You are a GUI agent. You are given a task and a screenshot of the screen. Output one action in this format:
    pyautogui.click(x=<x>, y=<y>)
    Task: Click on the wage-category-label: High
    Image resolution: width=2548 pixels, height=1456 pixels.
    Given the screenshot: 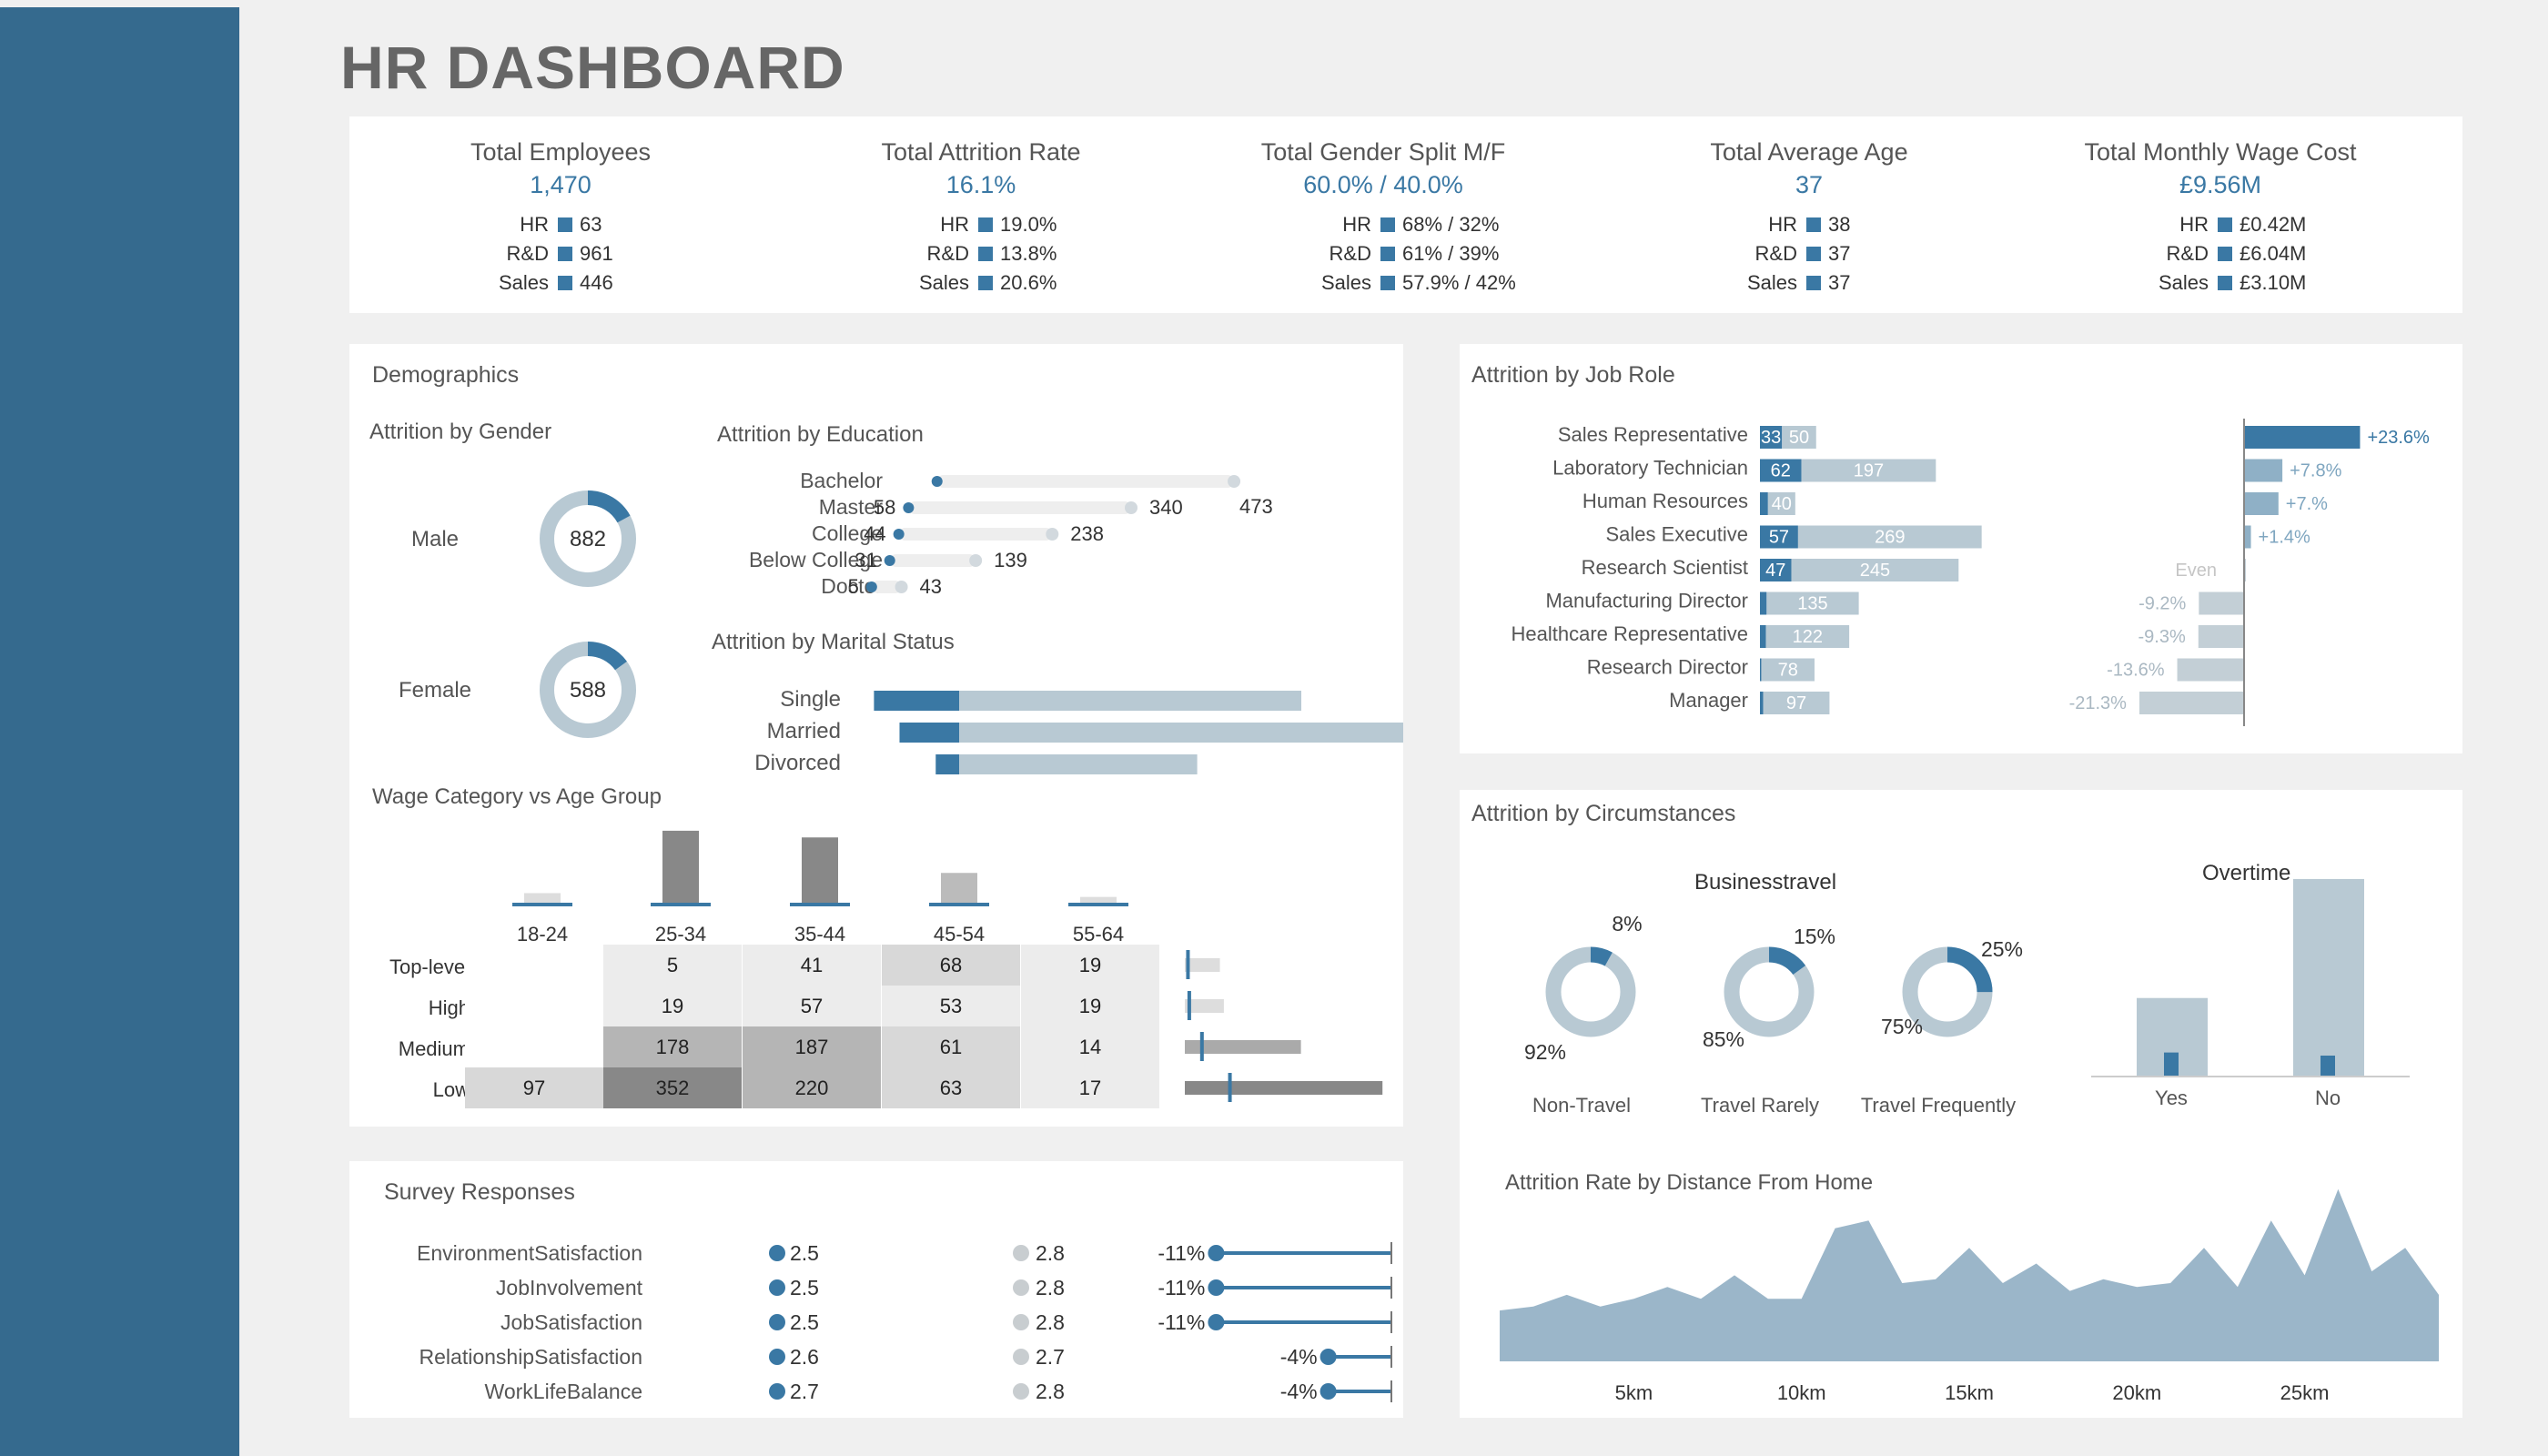 What is the action you would take?
    pyautogui.click(x=450, y=1008)
    